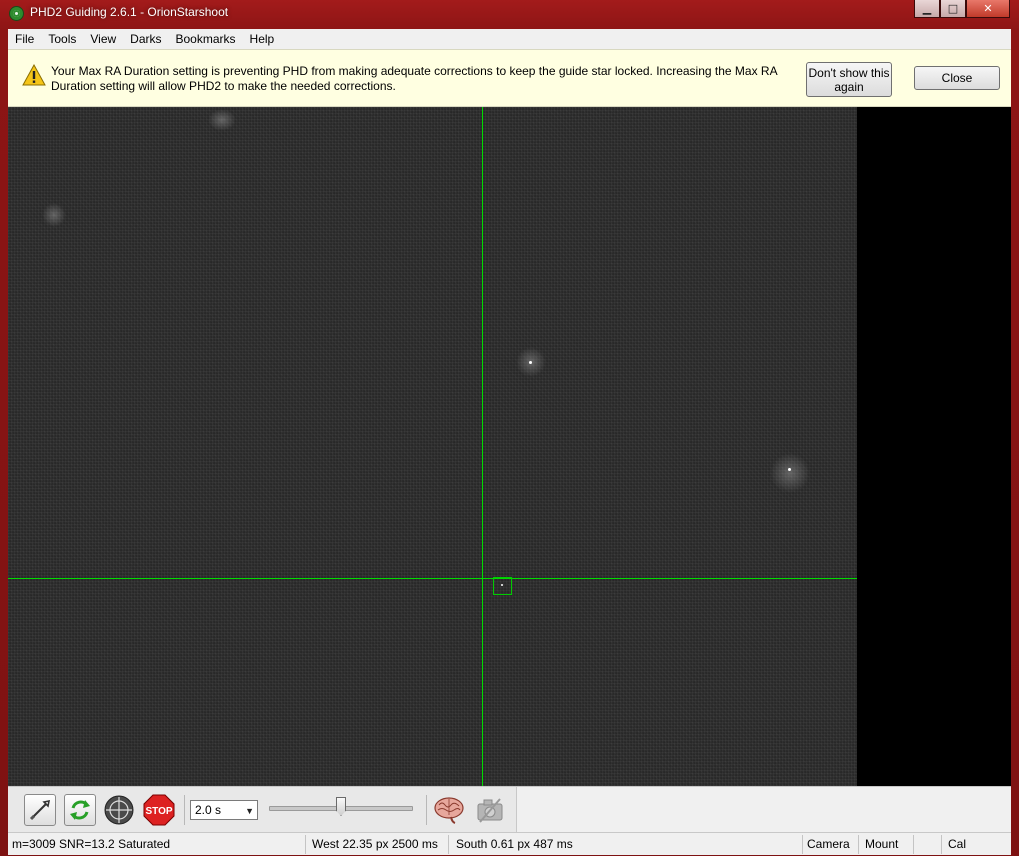  I want to click on star-info-status: m=3009 SNR=13.2 Saturated, so click(91, 844).